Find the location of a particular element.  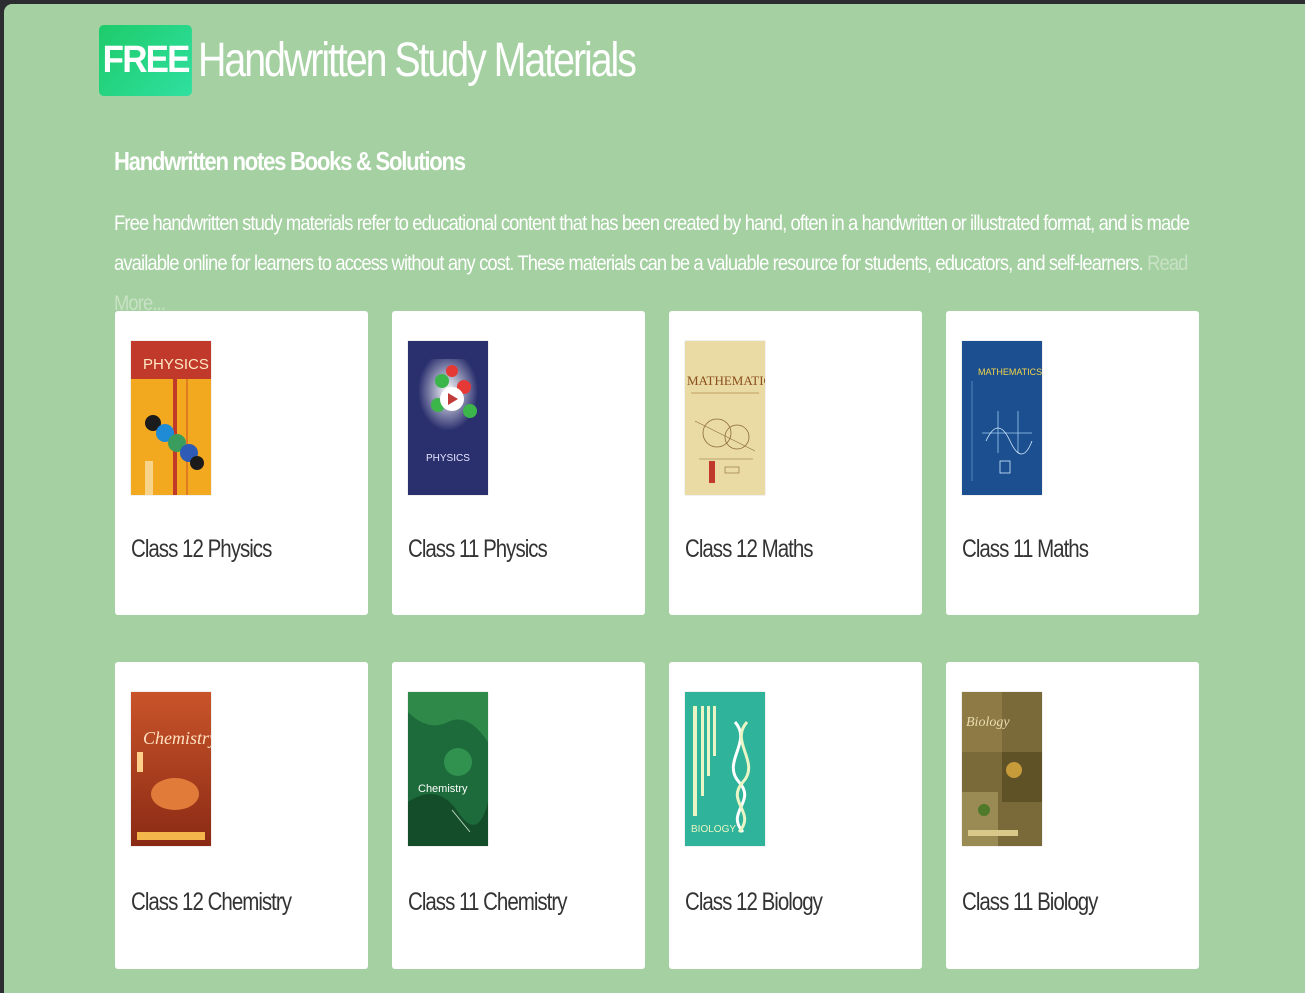

book-card-class-11-physics: PHYSICS Class 11 Physics is located at coordinates (518, 463).